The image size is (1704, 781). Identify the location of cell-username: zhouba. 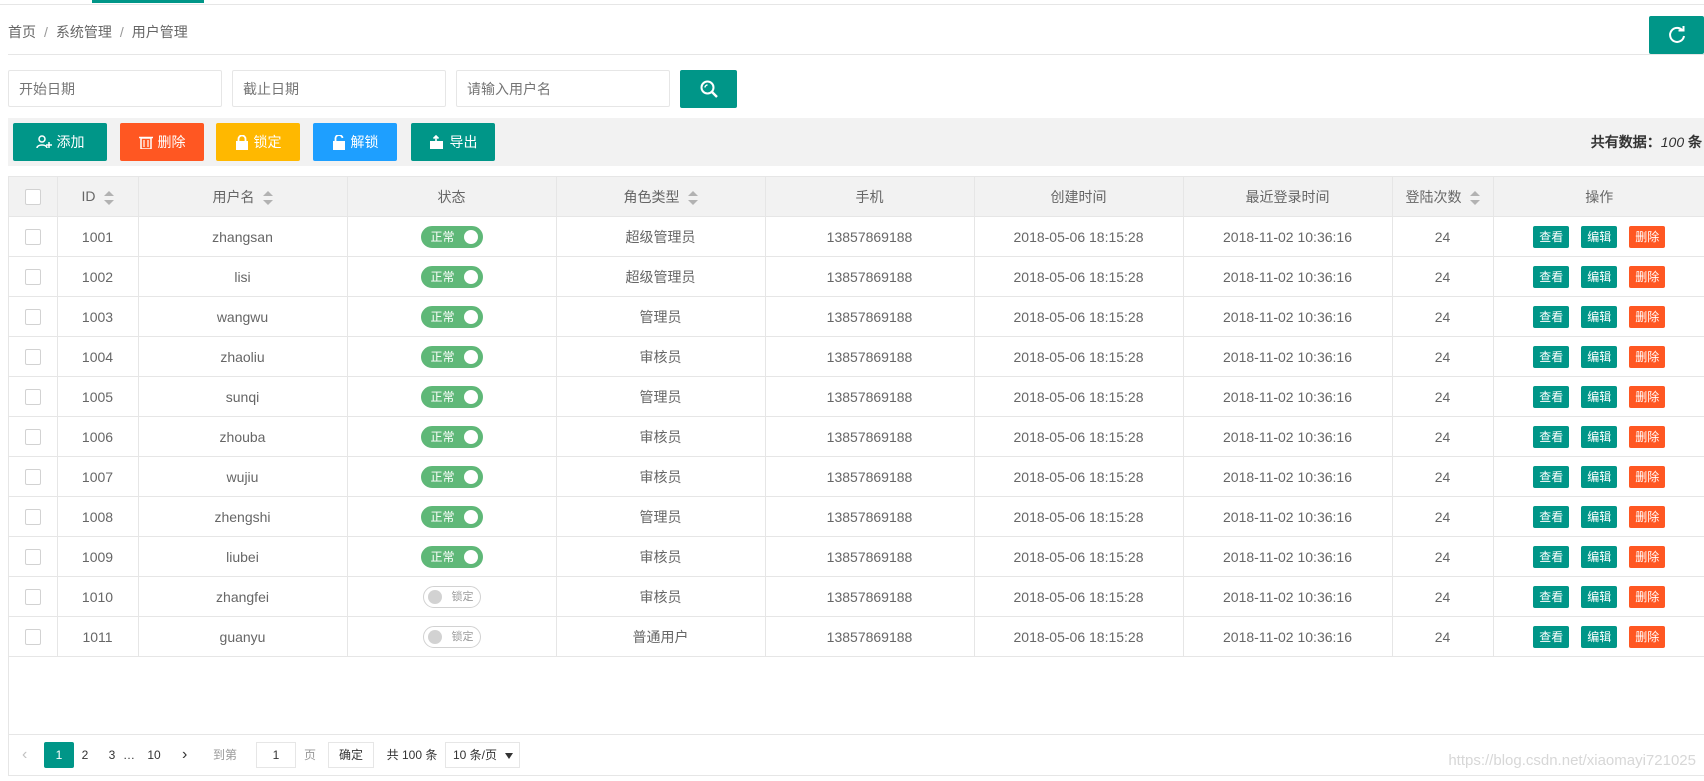
(242, 436).